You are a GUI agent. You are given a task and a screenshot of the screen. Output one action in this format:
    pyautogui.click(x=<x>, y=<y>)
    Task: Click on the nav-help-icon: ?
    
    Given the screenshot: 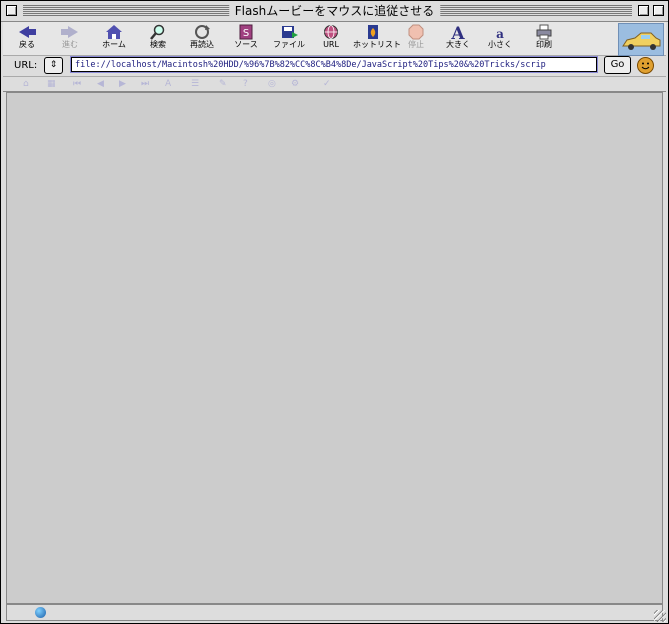 What is the action you would take?
    pyautogui.click(x=245, y=84)
    